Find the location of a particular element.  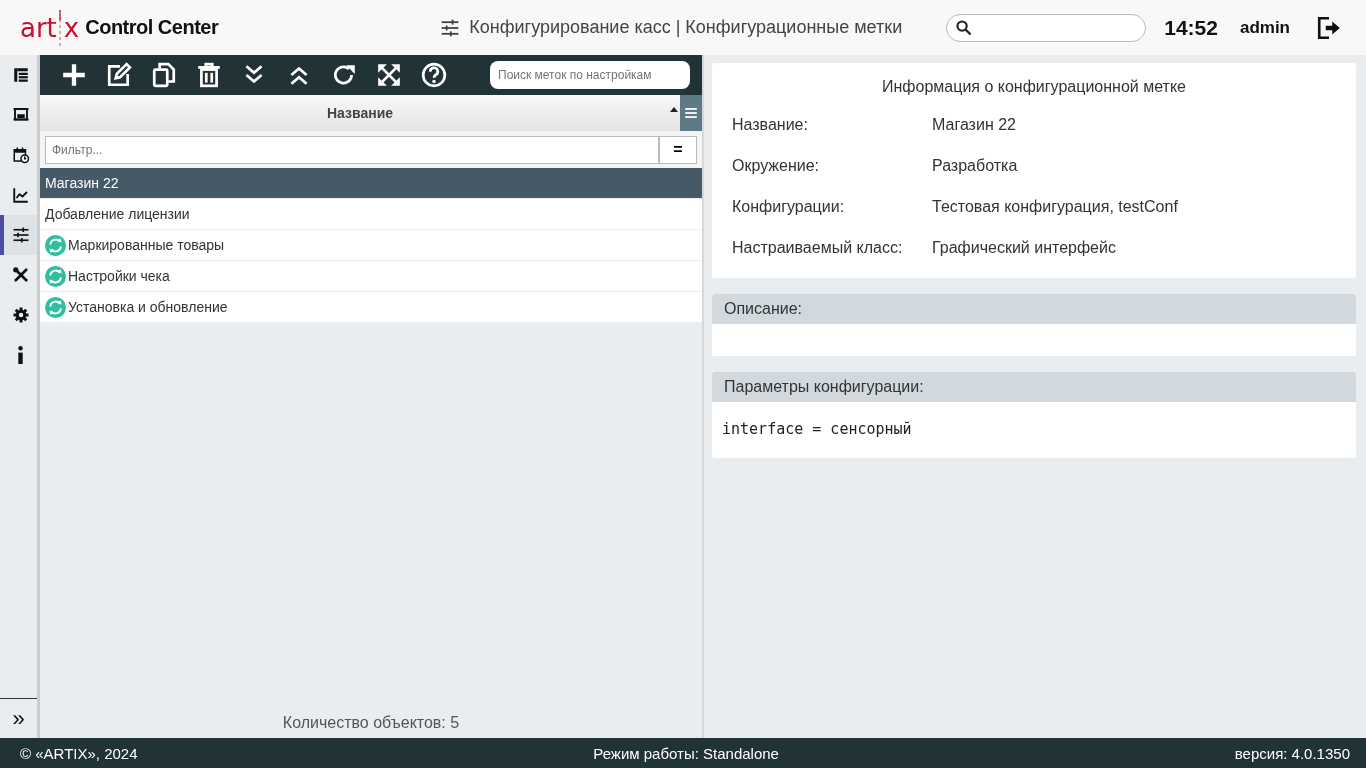

version-text: версия: 4.0.1350 is located at coordinates (1292, 753).